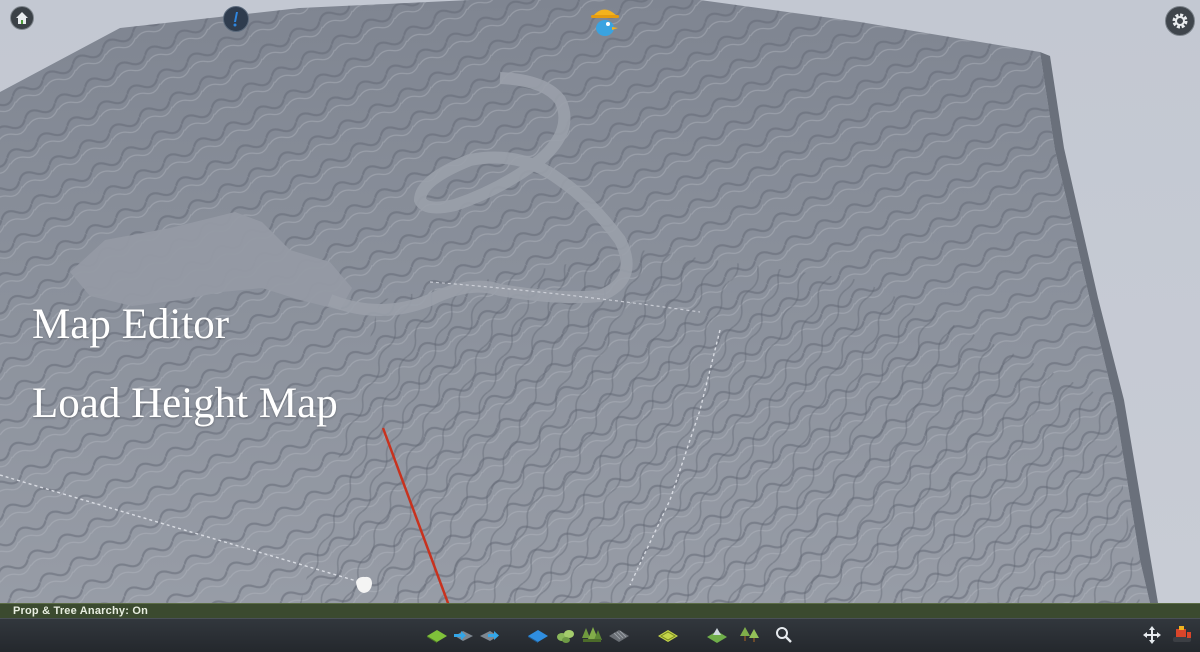 This screenshot has width=1200, height=652. What do you see at coordinates (131, 324) in the screenshot?
I see `caption-map-editor: Map Editor` at bounding box center [131, 324].